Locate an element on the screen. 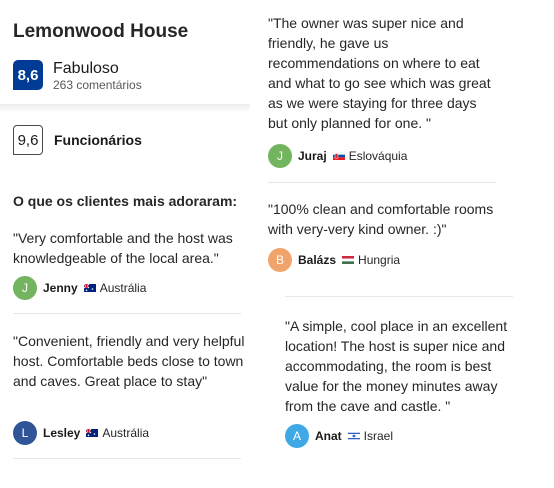 The image size is (554, 488). review-score-badge: 8,6 is located at coordinates (28, 75).